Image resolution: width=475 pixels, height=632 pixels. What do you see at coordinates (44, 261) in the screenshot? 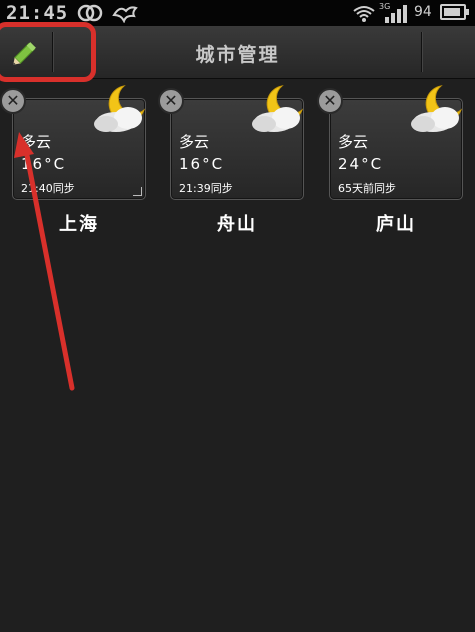
I see `annotation-arrow` at bounding box center [44, 261].